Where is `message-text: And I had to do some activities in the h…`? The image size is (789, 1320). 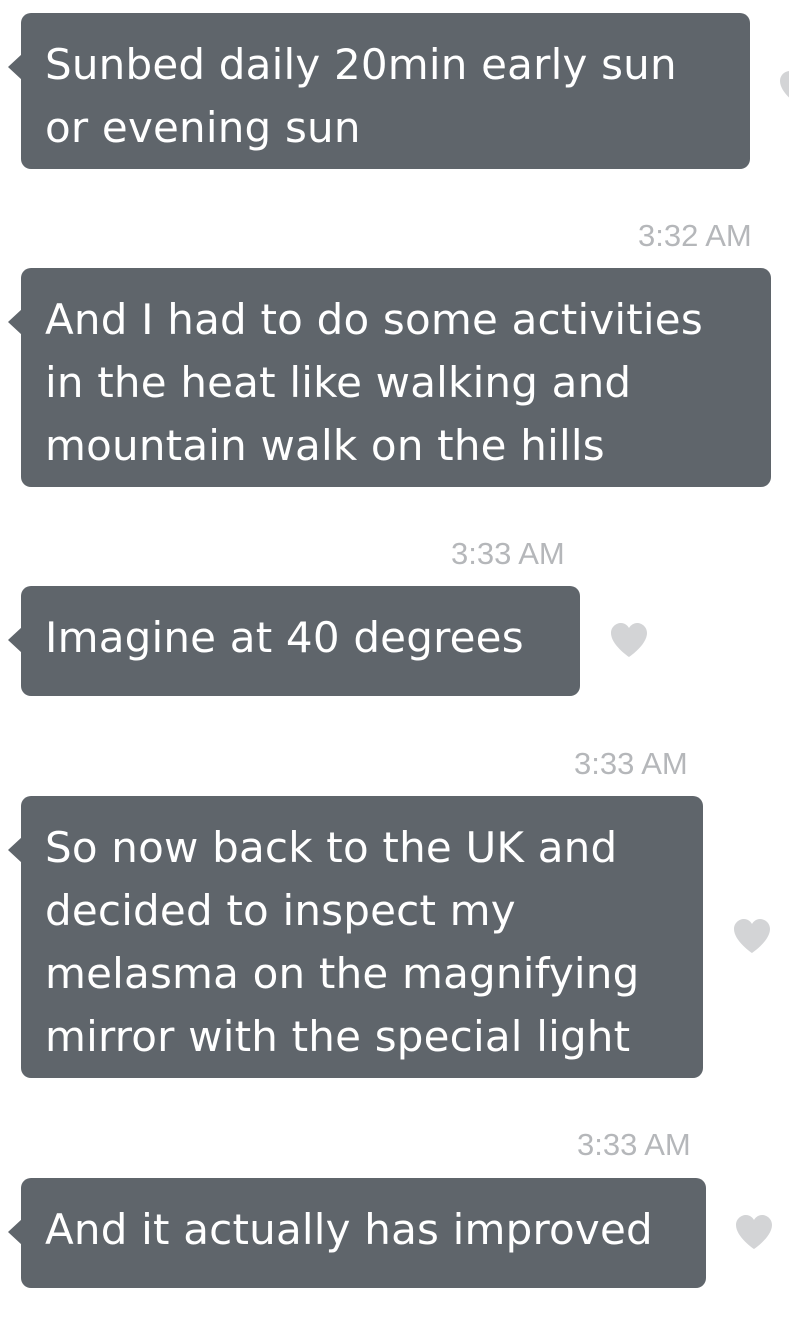
message-text: And I had to do some activities in the h… is located at coordinates (374, 382).